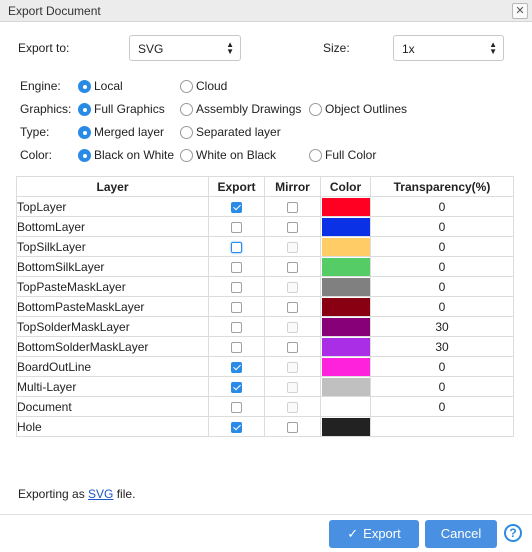  I want to click on column-header-export: Export, so click(236, 186).